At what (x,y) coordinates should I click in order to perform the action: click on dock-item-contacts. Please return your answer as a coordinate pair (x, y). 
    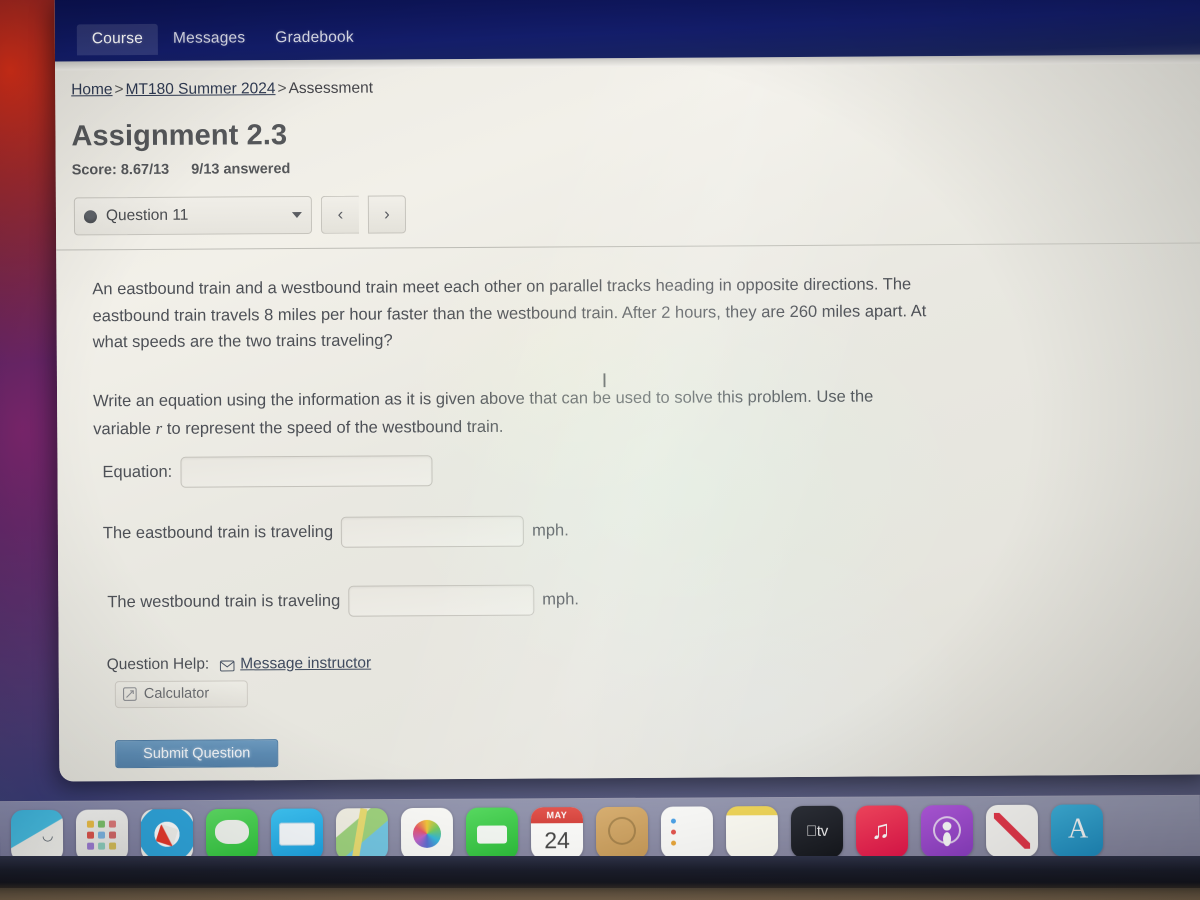
    Looking at the image, I should click on (622, 832).